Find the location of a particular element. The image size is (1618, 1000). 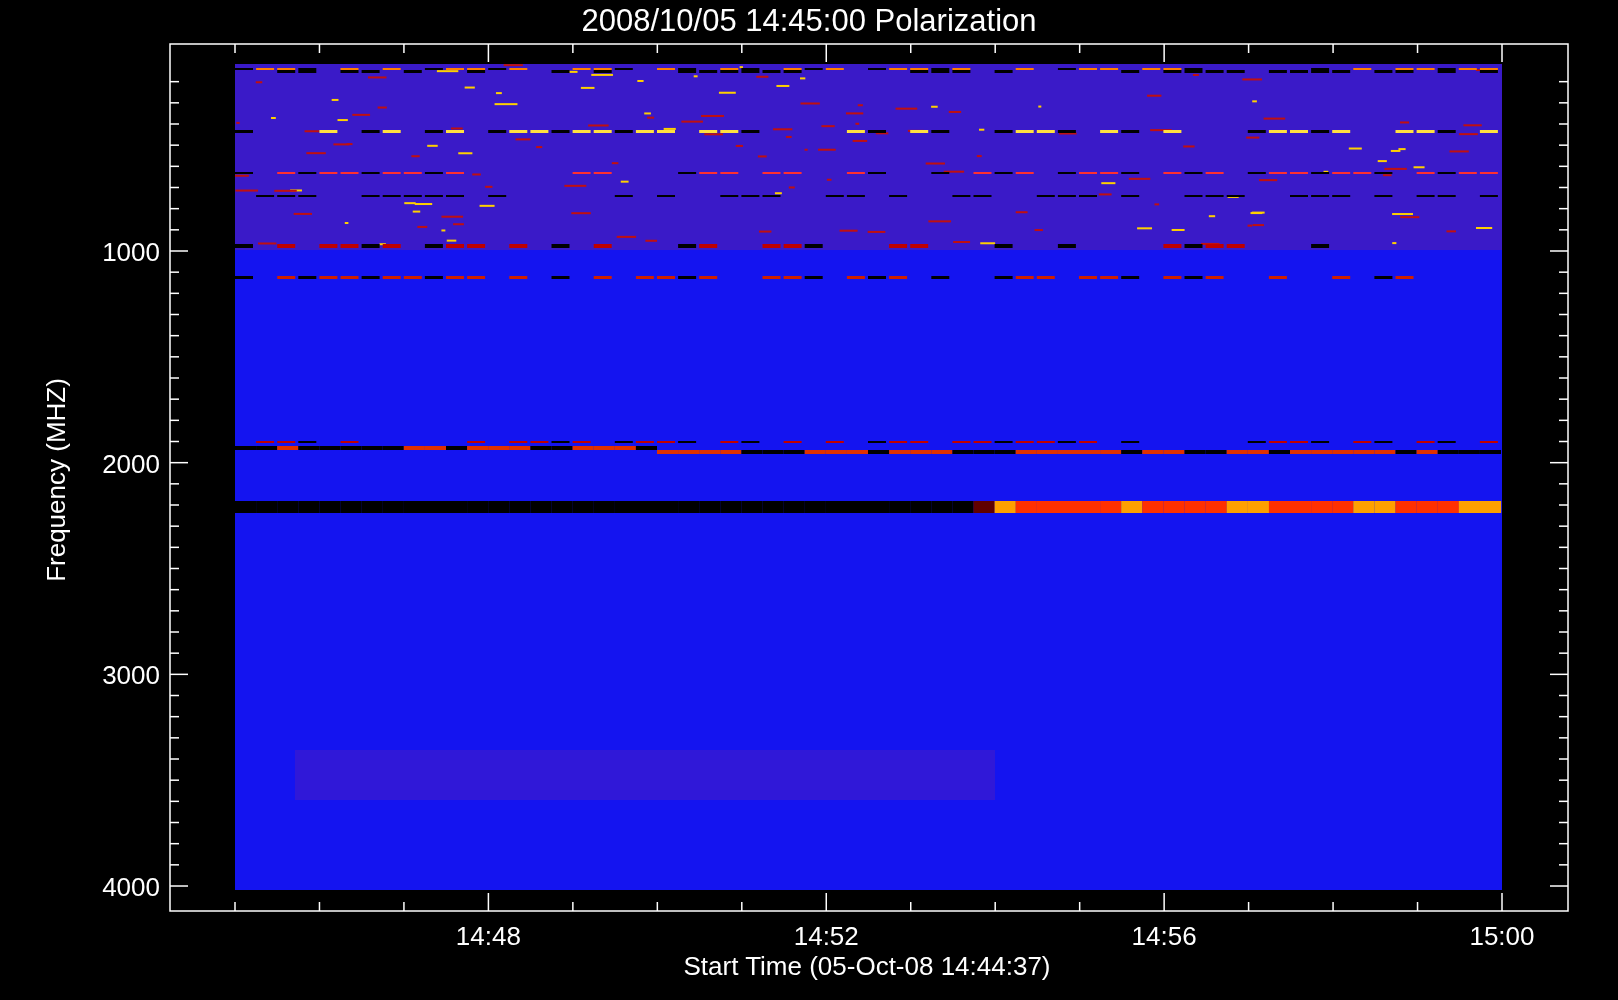

y-tick-label: 1000 is located at coordinates (131, 252).